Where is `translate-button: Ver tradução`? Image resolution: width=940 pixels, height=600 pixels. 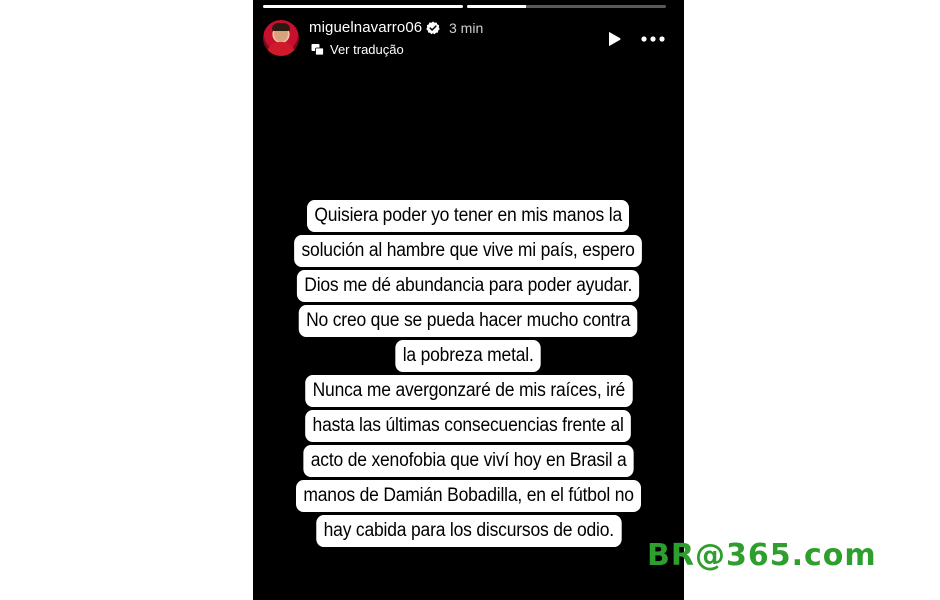
translate-button: Ver tradução is located at coordinates (357, 49).